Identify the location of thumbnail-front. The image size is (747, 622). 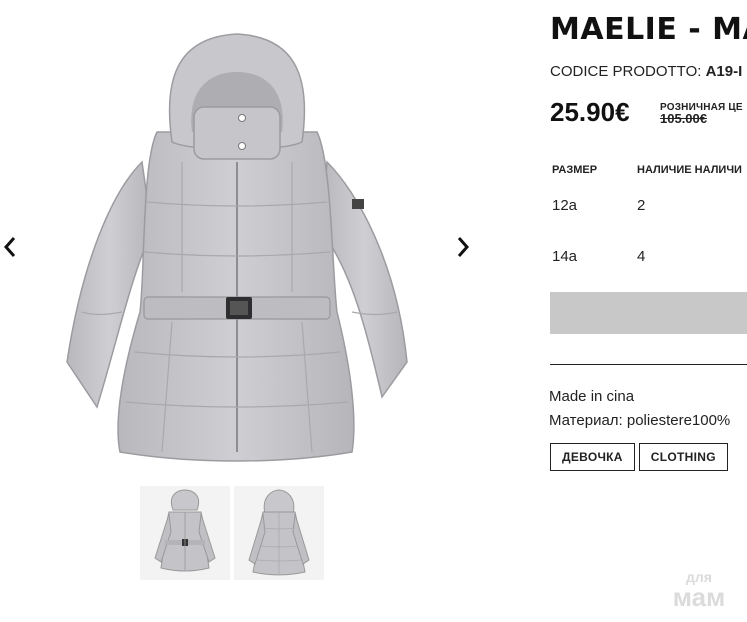
(185, 533).